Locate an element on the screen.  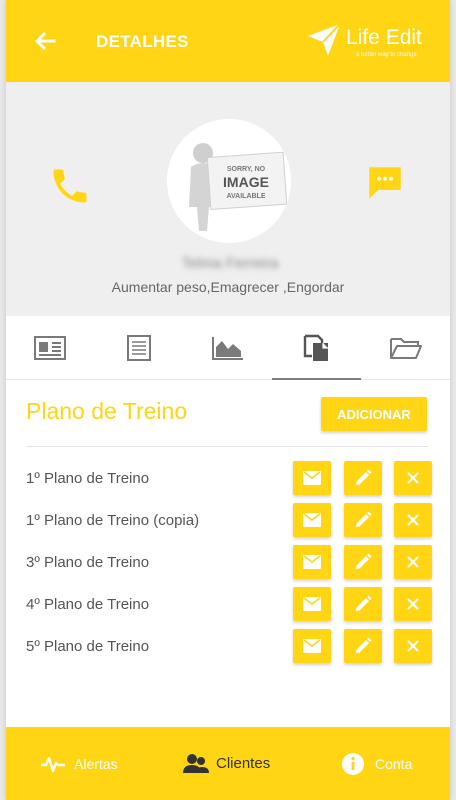
plan-name: 5º Plano de Treino is located at coordinates (88, 646).